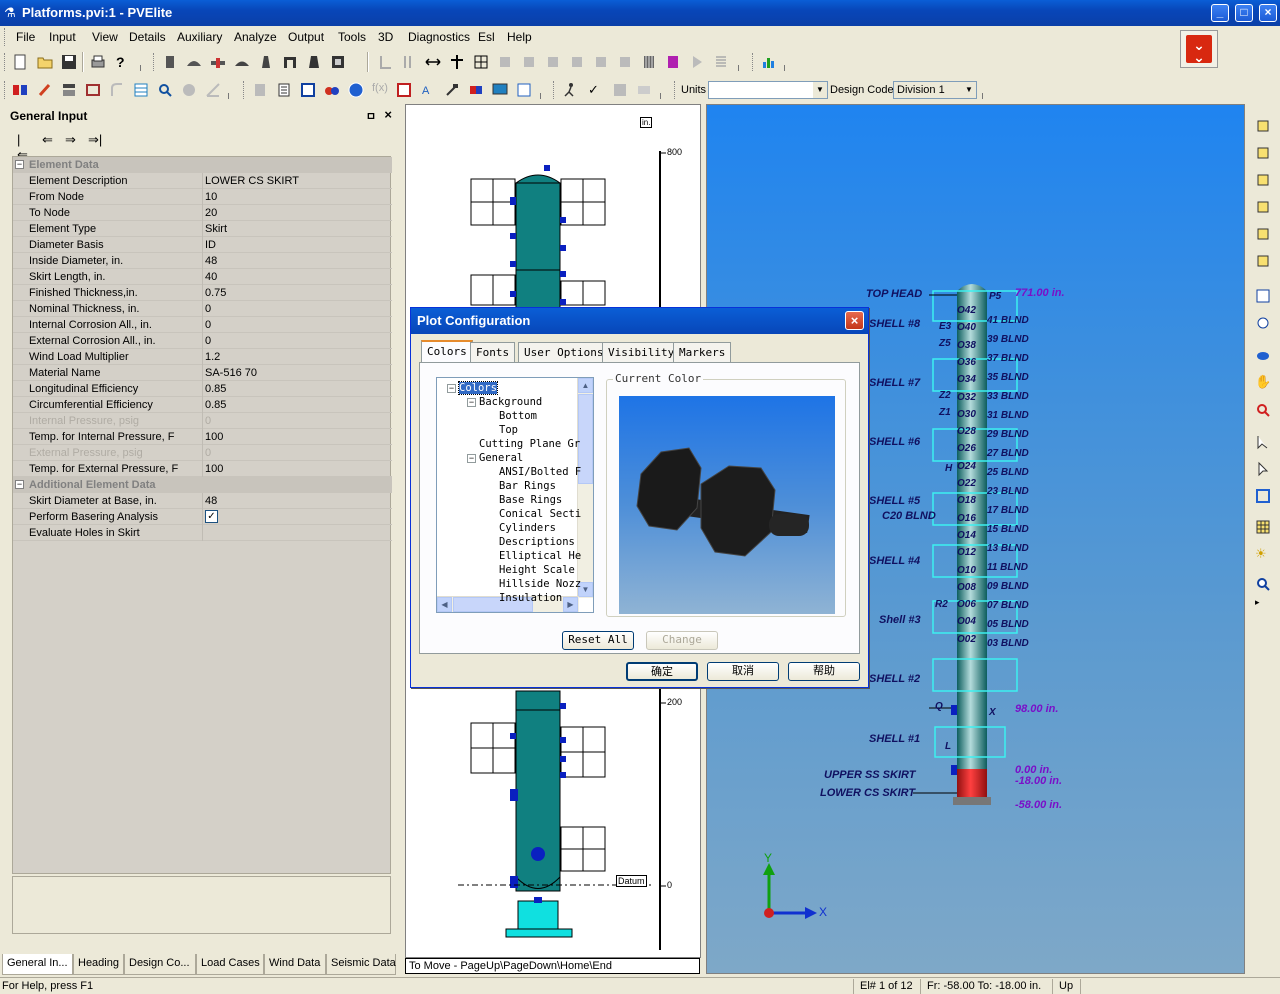  What do you see at coordinates (170, 62) in the screenshot?
I see `cylinder-icon` at bounding box center [170, 62].